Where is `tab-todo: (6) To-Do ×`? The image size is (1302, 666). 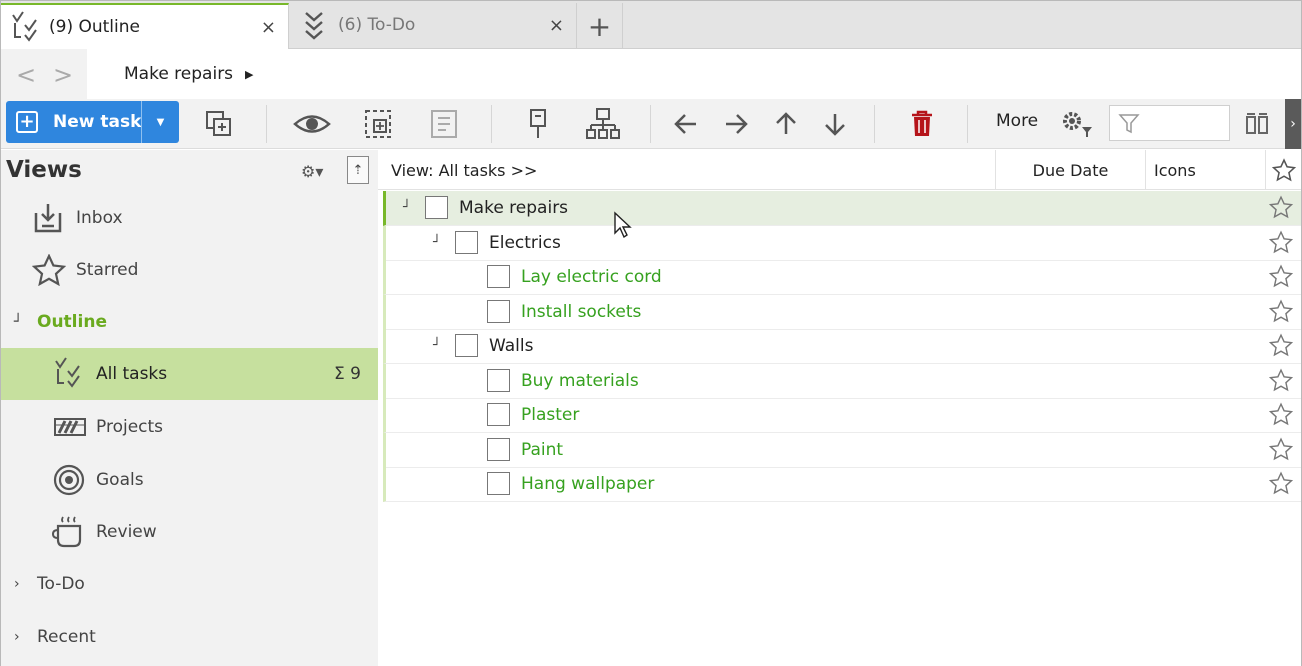 tab-todo: (6) To-Do × is located at coordinates (433, 26).